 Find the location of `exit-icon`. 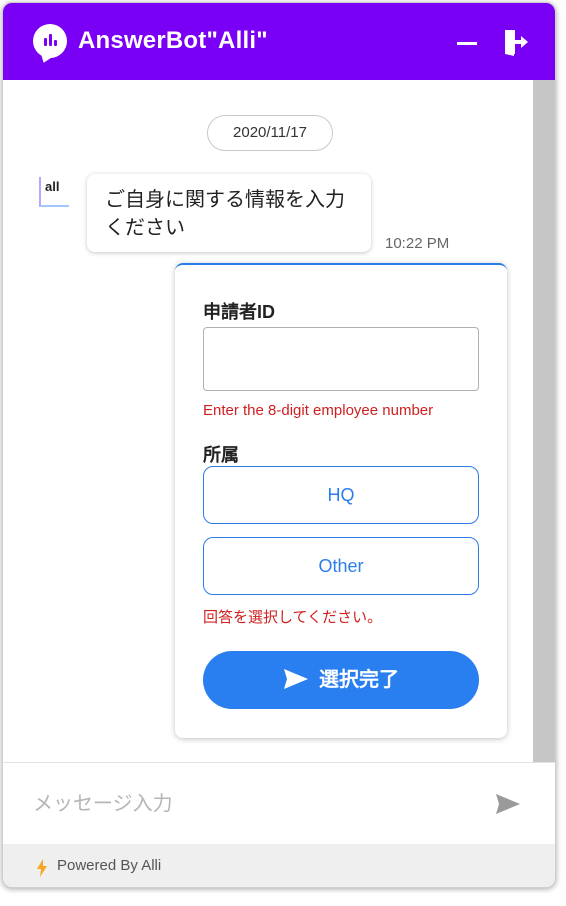

exit-icon is located at coordinates (516, 43).